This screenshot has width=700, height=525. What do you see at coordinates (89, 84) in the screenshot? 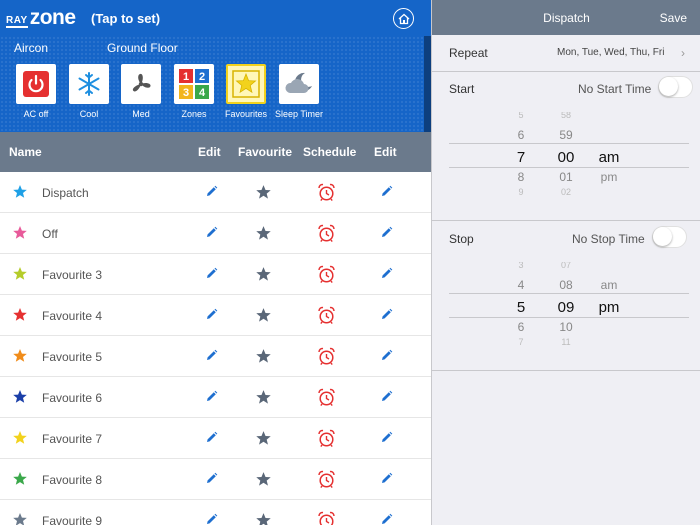
I see `cool-button` at bounding box center [89, 84].